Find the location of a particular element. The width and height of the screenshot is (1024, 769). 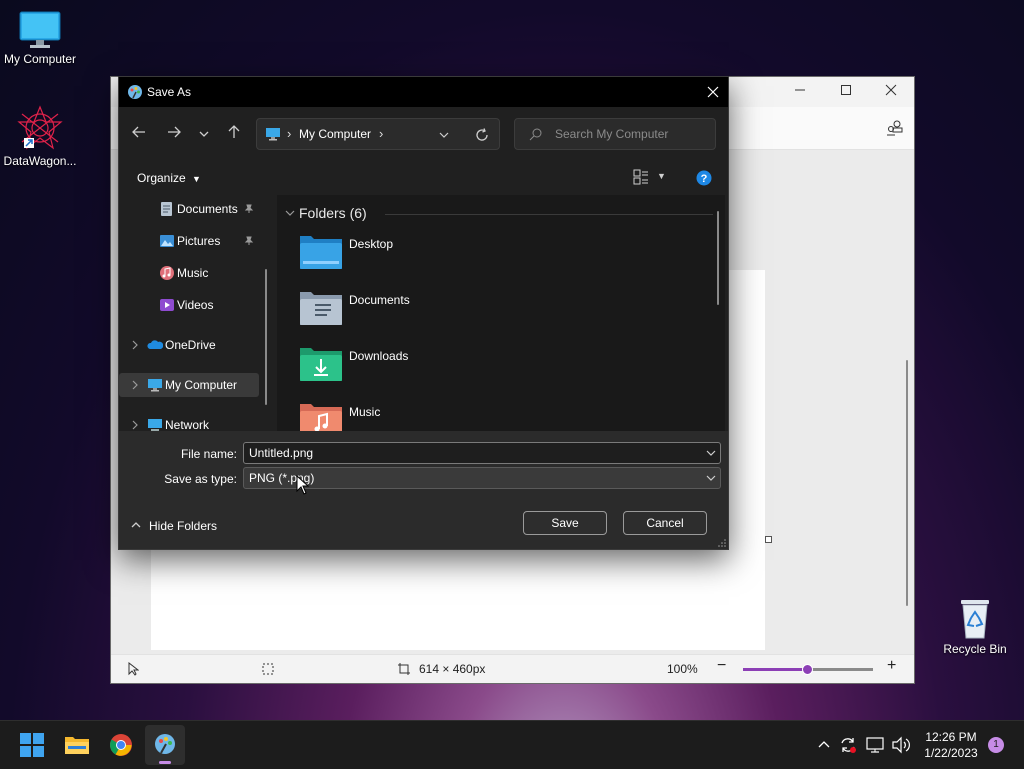

videos-icon is located at coordinates (167, 305).